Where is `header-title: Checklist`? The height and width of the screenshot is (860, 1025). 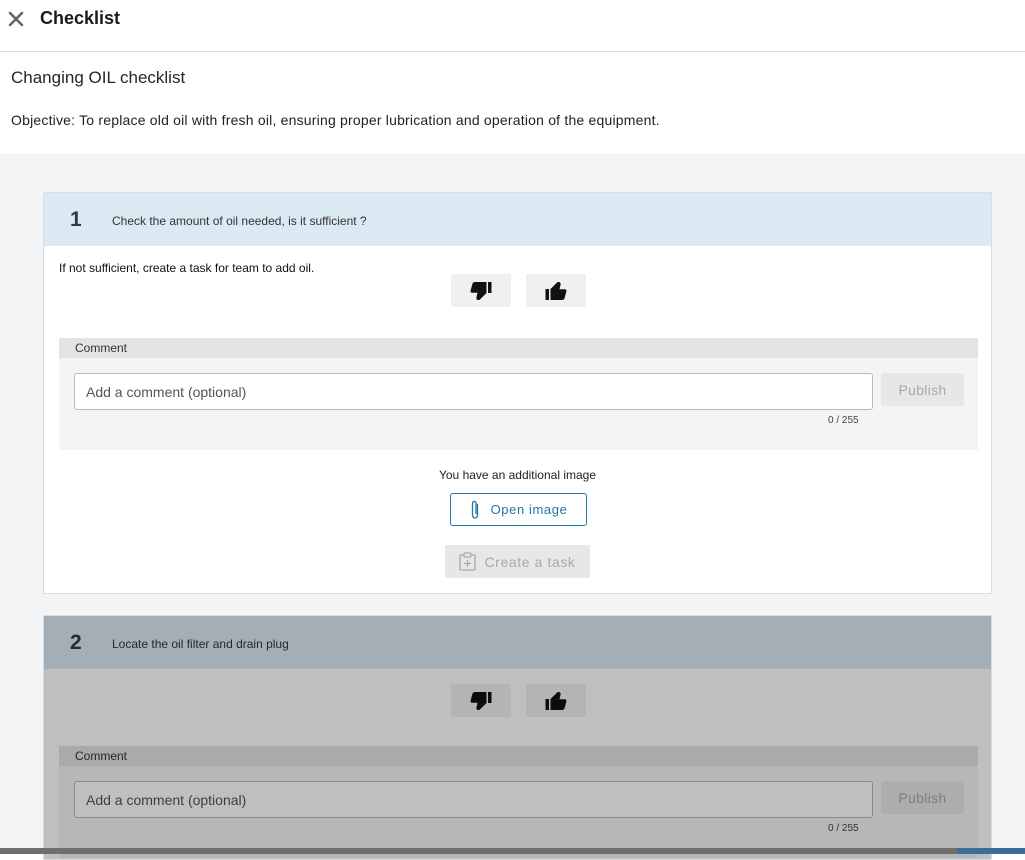
header-title: Checklist is located at coordinates (80, 18).